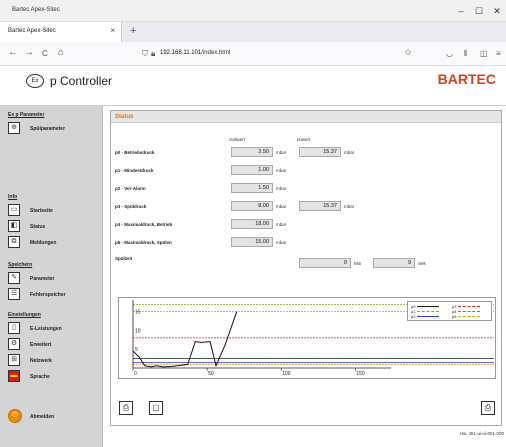 This screenshot has height=447, width=506. I want to click on unit: Min, so click(358, 263).